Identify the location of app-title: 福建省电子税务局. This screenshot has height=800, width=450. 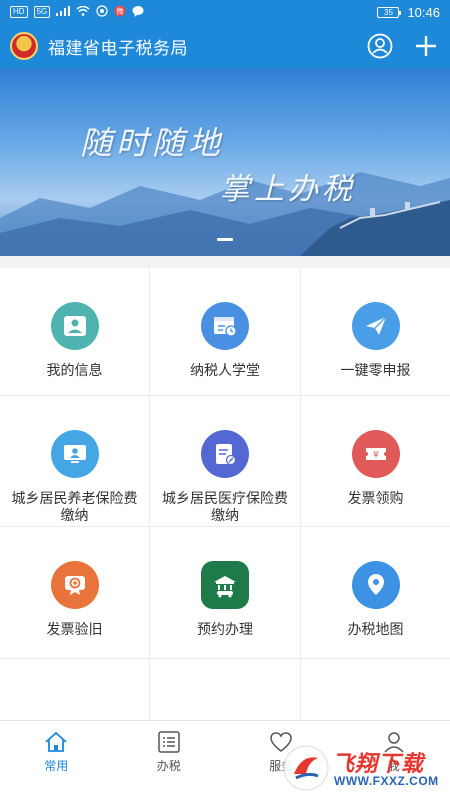
(118, 48).